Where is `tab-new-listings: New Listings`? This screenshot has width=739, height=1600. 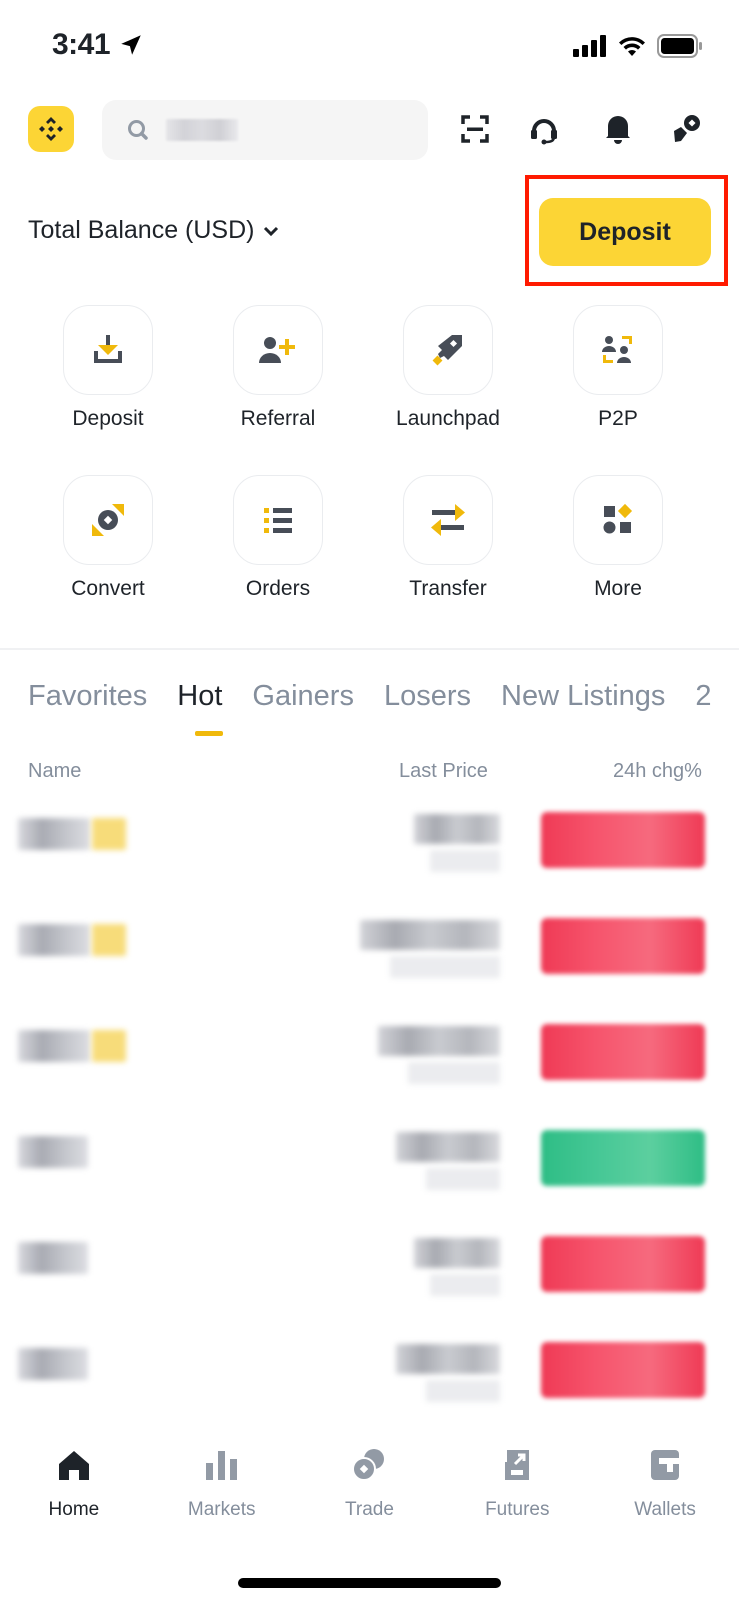 tab-new-listings: New Listings is located at coordinates (583, 696).